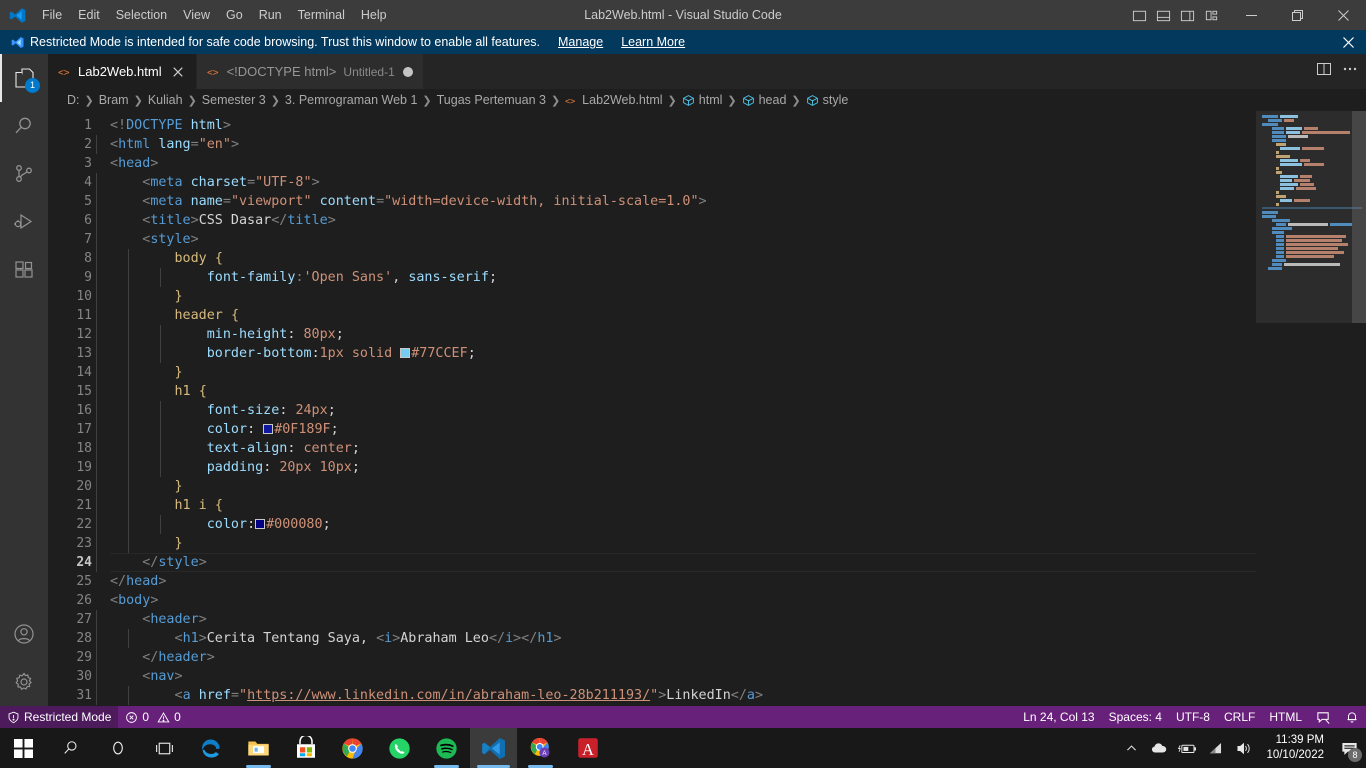 This screenshot has width=1366, height=768. Describe the element at coordinates (1215, 748) in the screenshot. I see `wifi-icon` at that location.